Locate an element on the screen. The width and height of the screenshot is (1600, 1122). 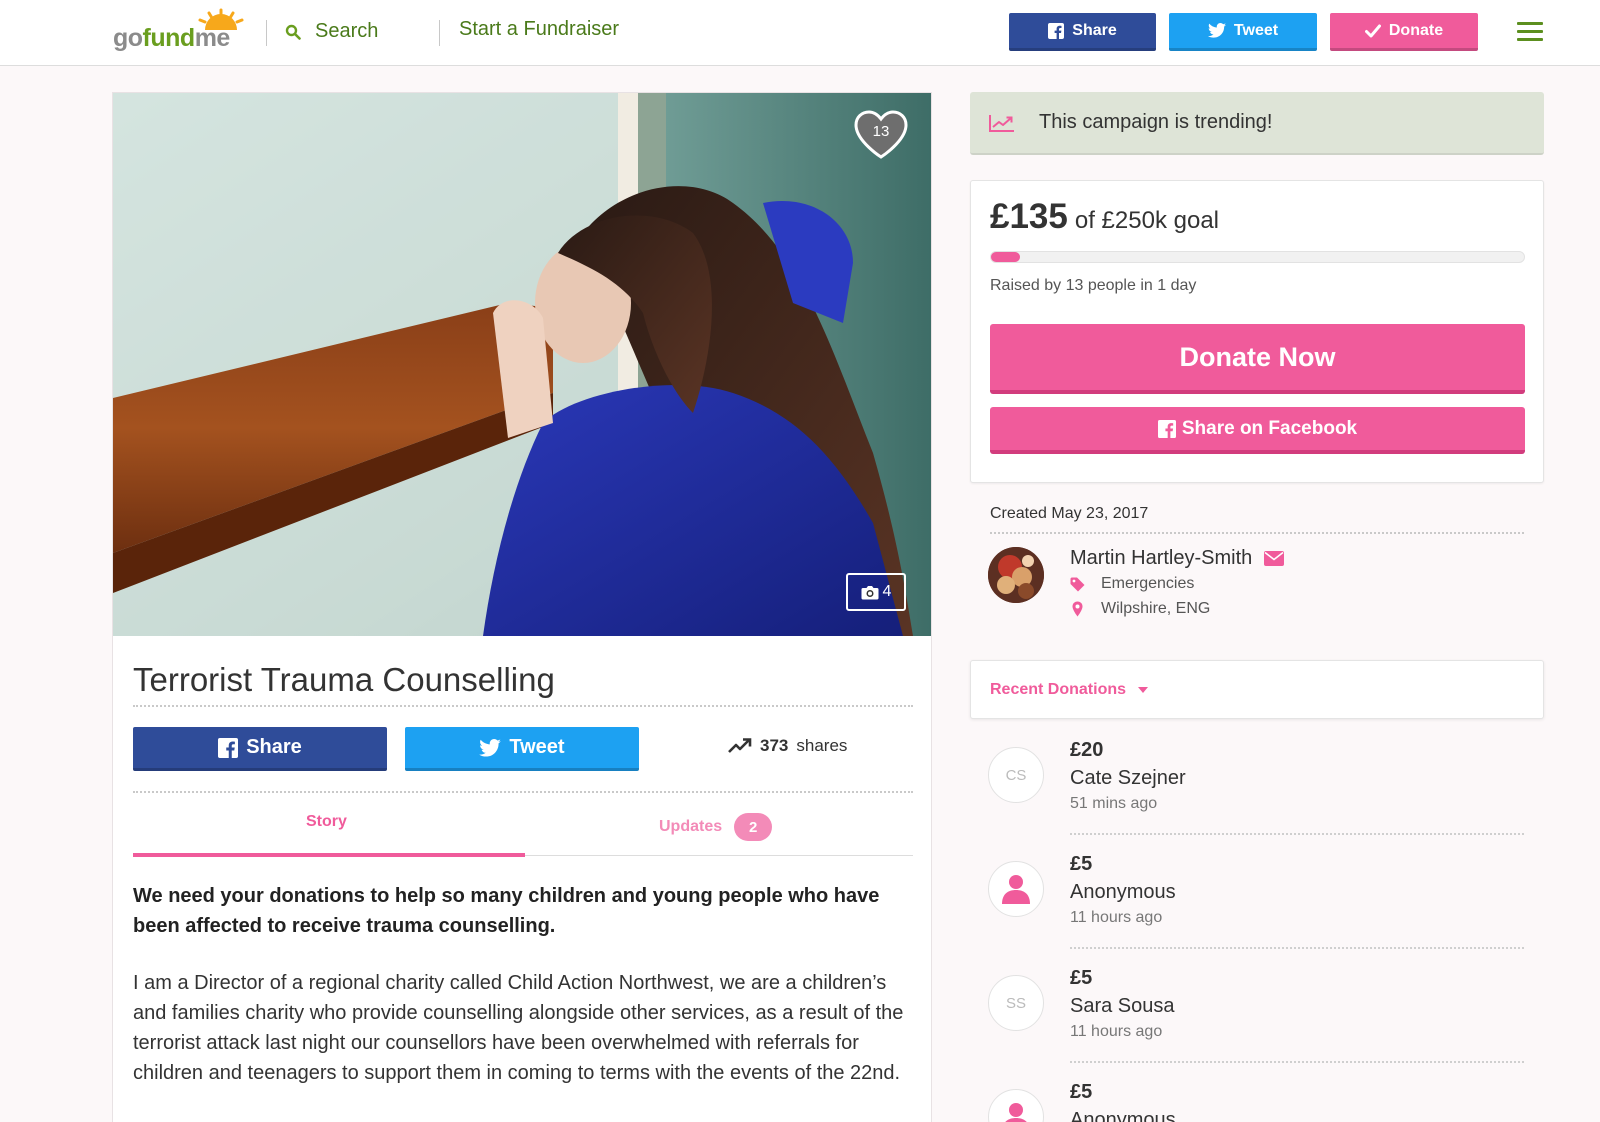
share-on-facebook-button: Share on Facebook is located at coordinates (1257, 430).